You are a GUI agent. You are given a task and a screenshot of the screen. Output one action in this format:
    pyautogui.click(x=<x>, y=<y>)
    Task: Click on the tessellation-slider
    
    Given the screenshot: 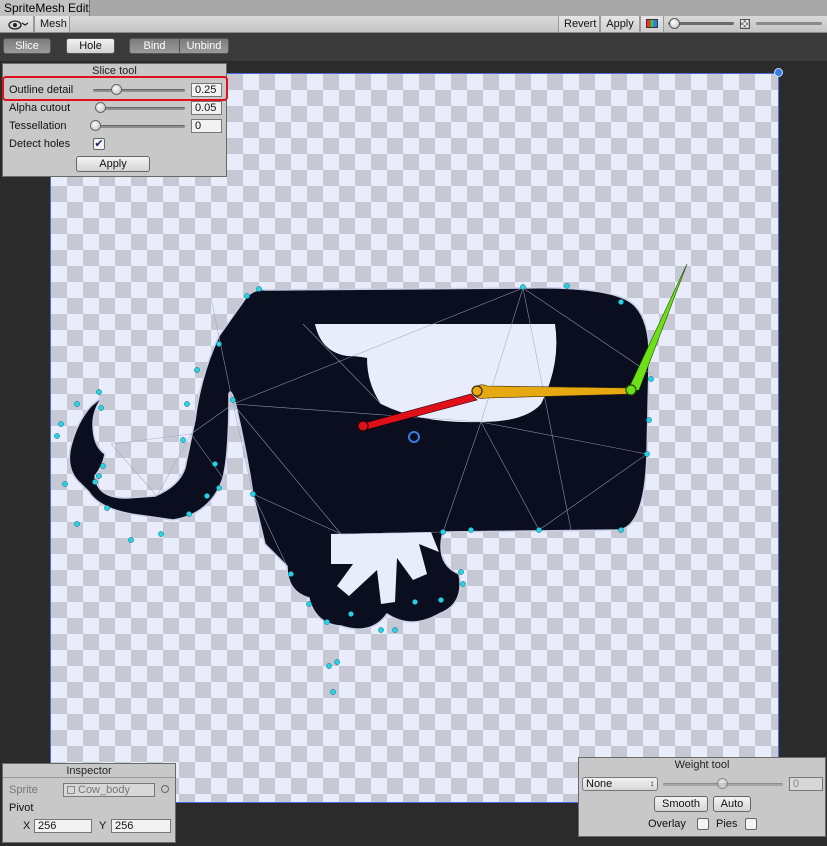 What is the action you would take?
    pyautogui.click(x=140, y=126)
    